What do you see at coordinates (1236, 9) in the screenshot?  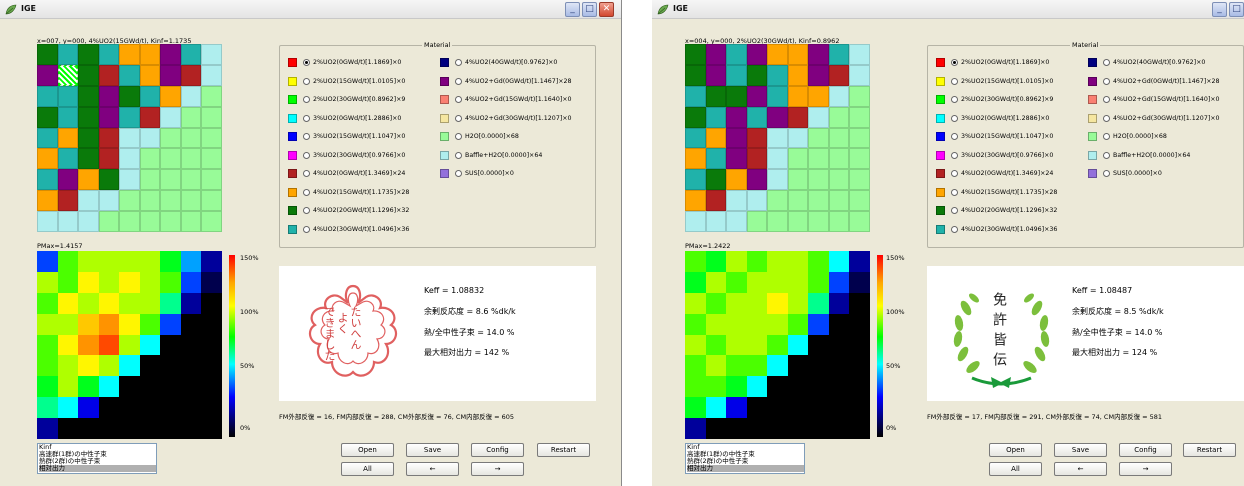 I see `maximize-button: □` at bounding box center [1236, 9].